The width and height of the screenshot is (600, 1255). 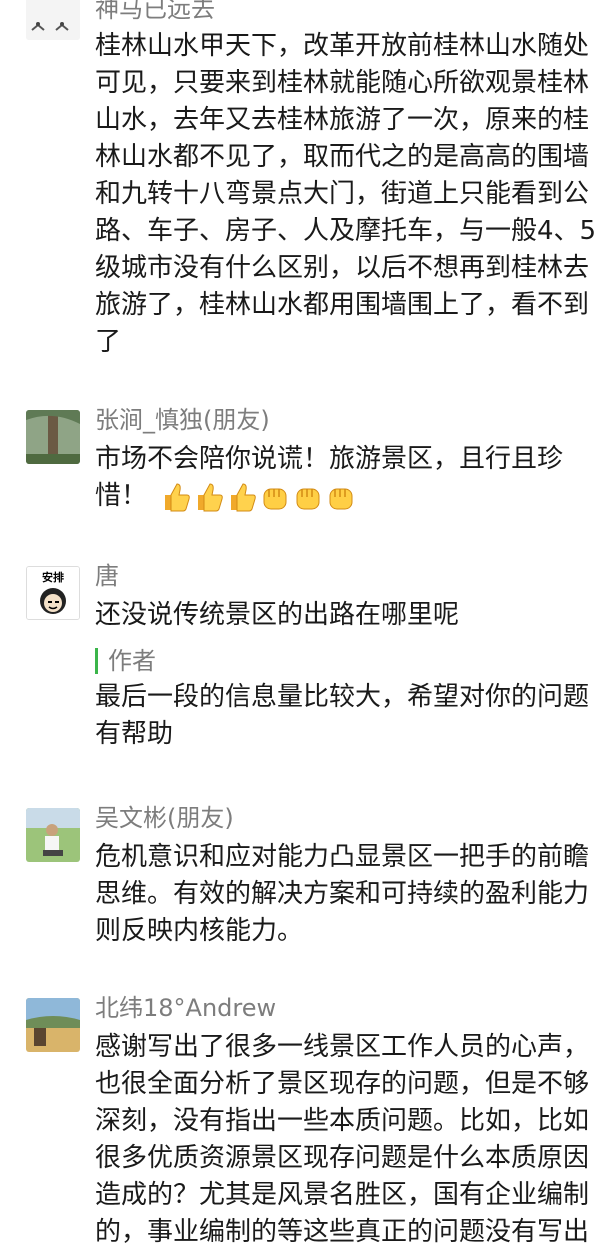 I want to click on comment-line: 路、车子、房子、人及摩托车，与一般4、5, so click(x=346, y=231).